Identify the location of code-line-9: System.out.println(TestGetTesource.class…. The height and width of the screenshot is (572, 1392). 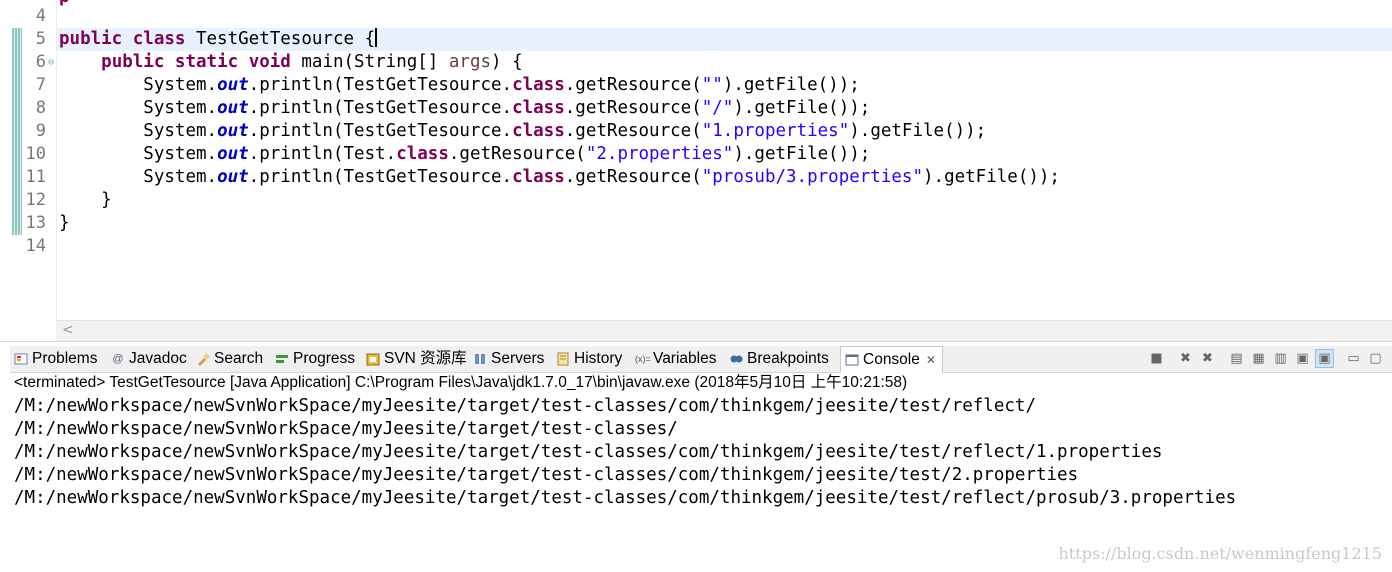
(565, 131).